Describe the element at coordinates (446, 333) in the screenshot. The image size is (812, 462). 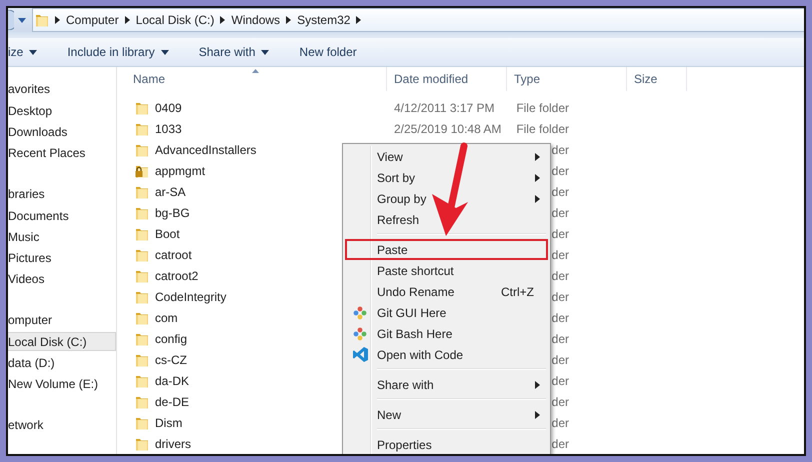
I see `menu-item: Git Bash Here` at that location.